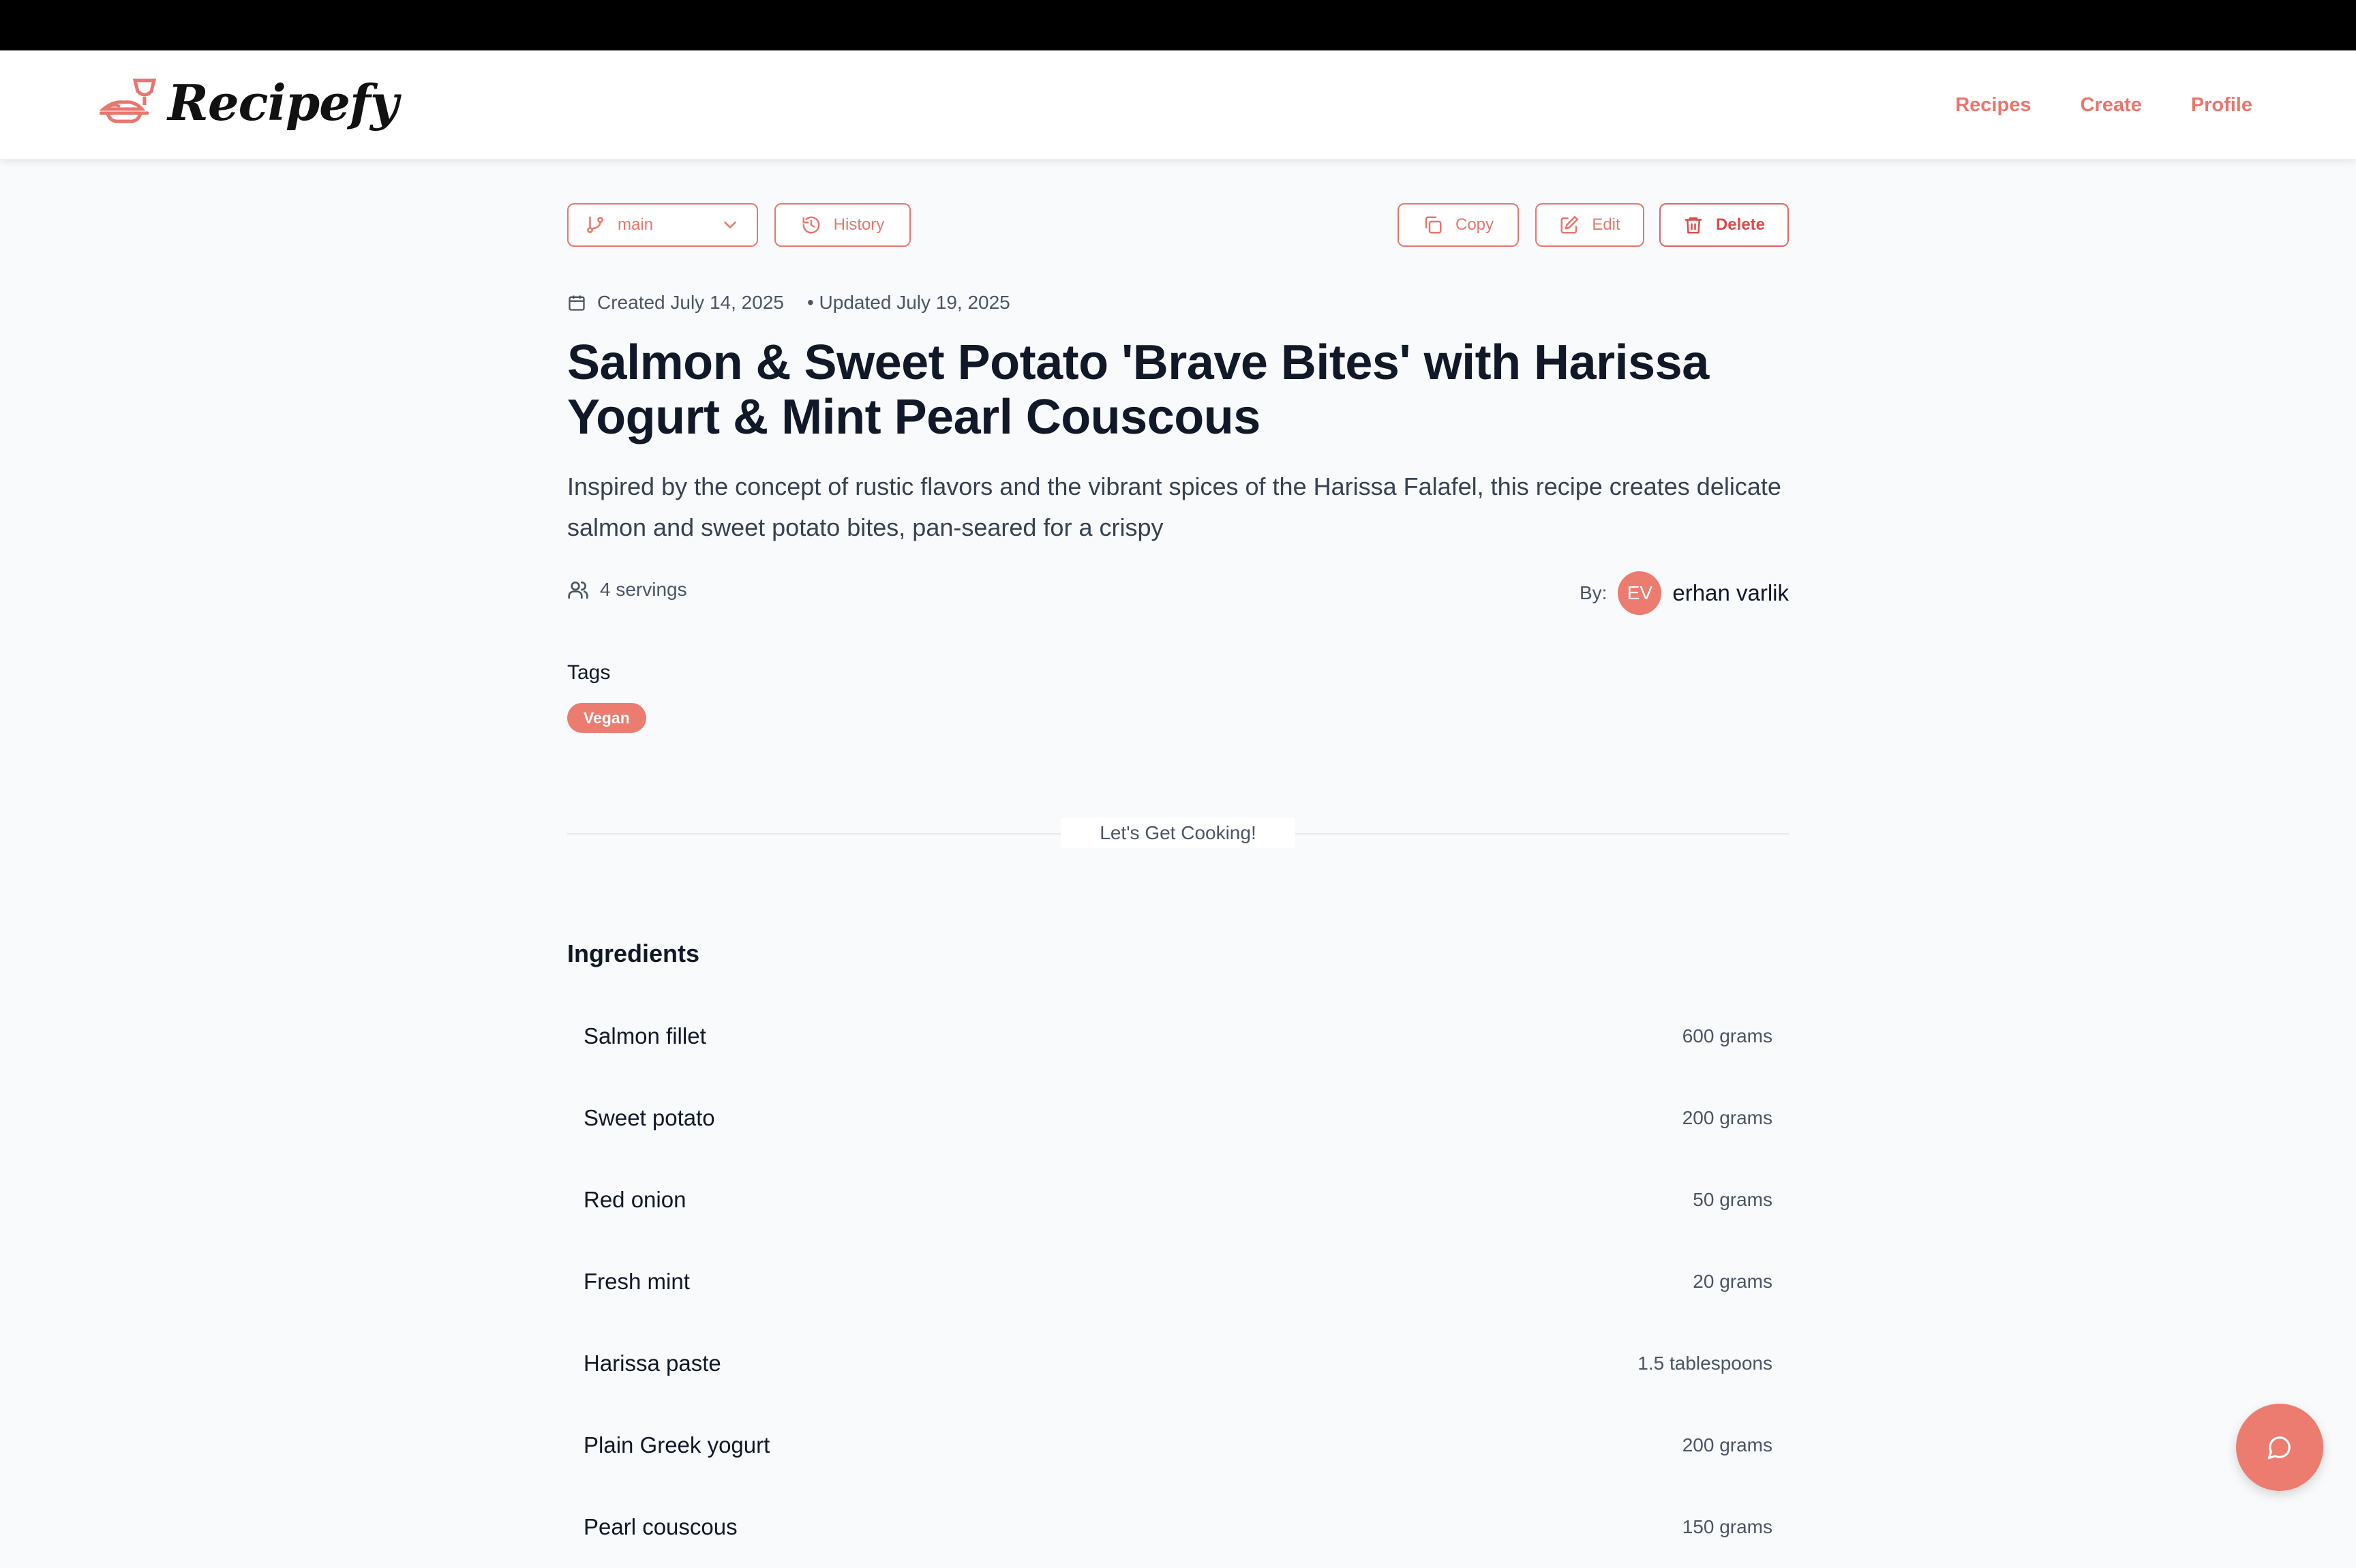 The height and width of the screenshot is (1568, 2356). What do you see at coordinates (649, 1117) in the screenshot?
I see `ingredient-name: Sweet potato` at bounding box center [649, 1117].